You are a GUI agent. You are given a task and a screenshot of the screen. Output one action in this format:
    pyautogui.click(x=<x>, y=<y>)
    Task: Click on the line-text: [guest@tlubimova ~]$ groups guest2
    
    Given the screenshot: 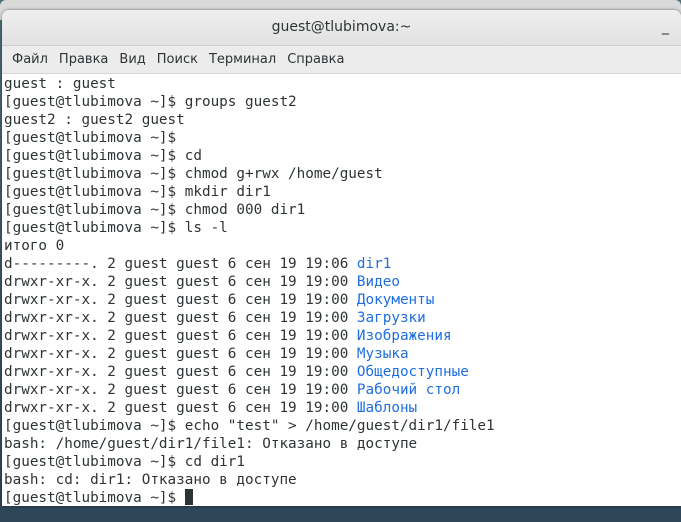 What is the action you would take?
    pyautogui.click(x=150, y=102)
    